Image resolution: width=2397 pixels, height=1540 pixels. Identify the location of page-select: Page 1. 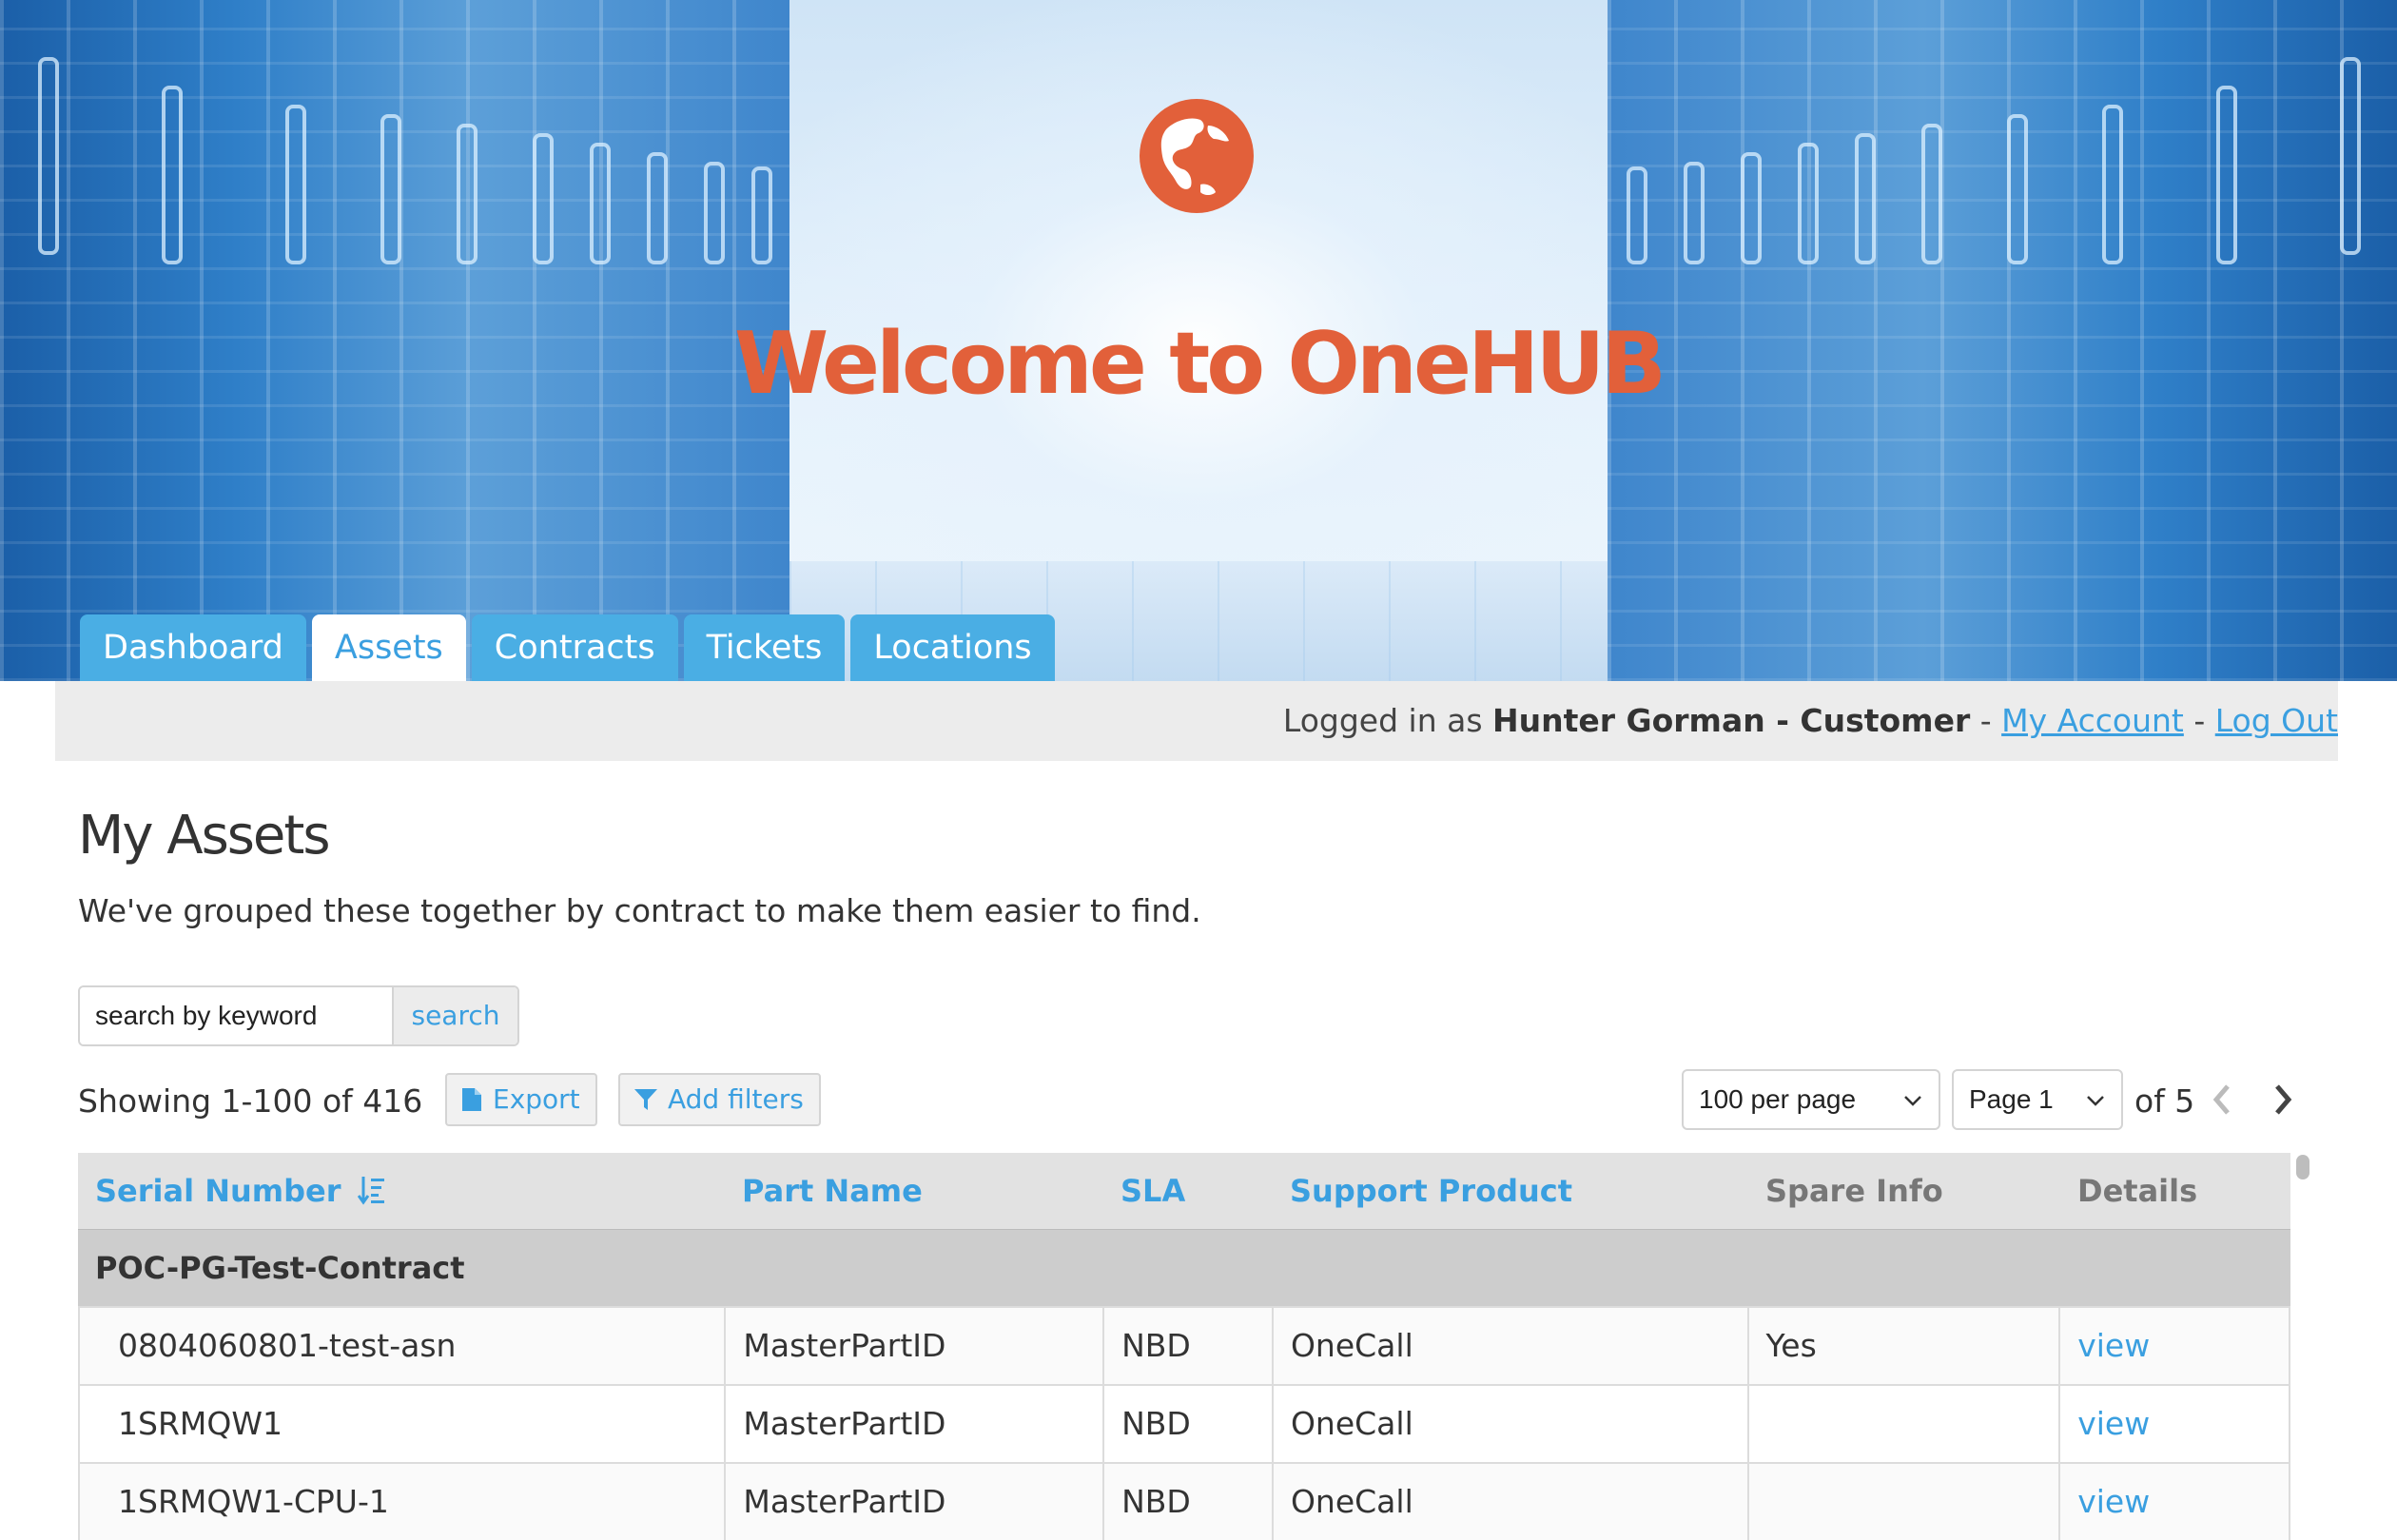
(2037, 1099).